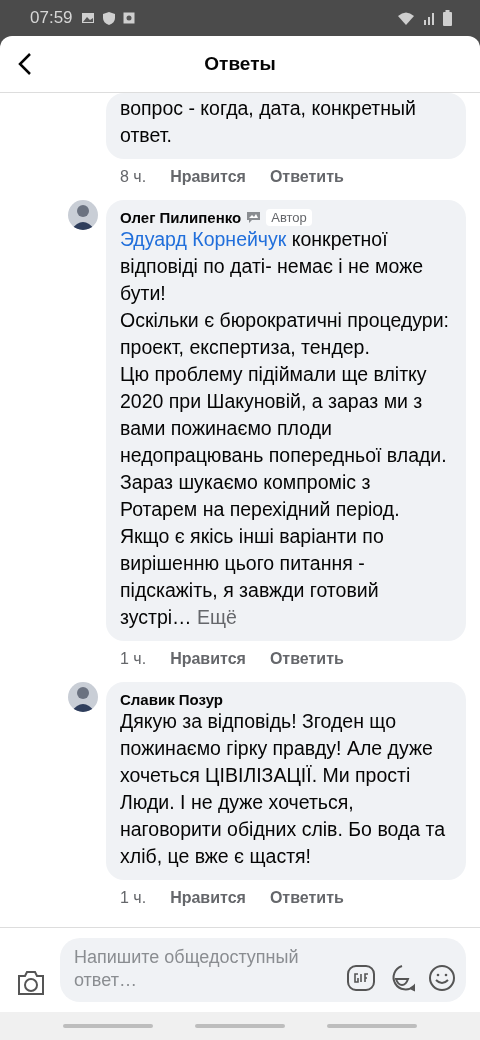 This screenshot has width=480, height=1040. What do you see at coordinates (284, 415) in the screenshot?
I see `comment-text: Цю проблему підіймали ще влітку 2020 при Шакуновій, а зараз ми з вами пожинаємо плоди недопрацювань попередньої влади.` at bounding box center [284, 415].